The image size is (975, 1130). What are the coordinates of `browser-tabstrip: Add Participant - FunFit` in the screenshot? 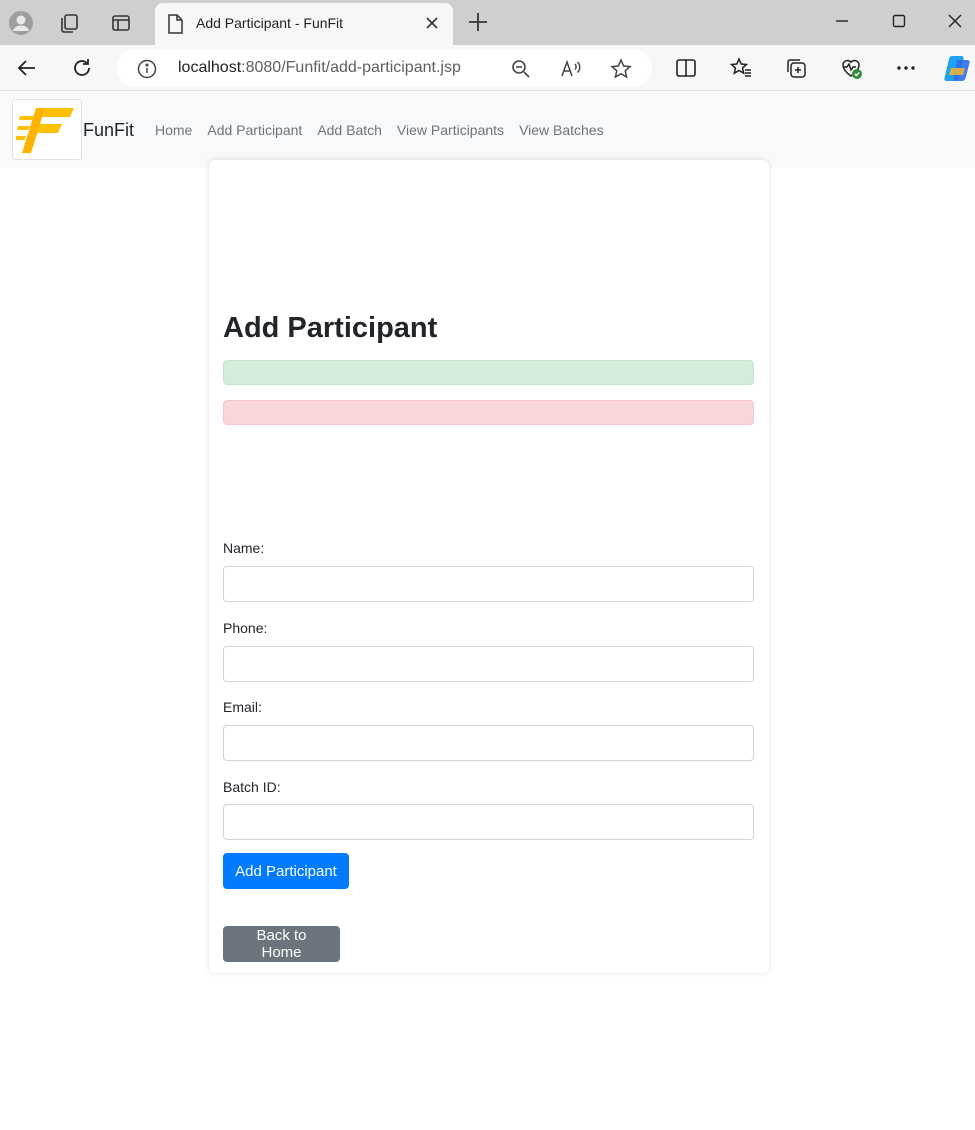 It's located at (487, 22).